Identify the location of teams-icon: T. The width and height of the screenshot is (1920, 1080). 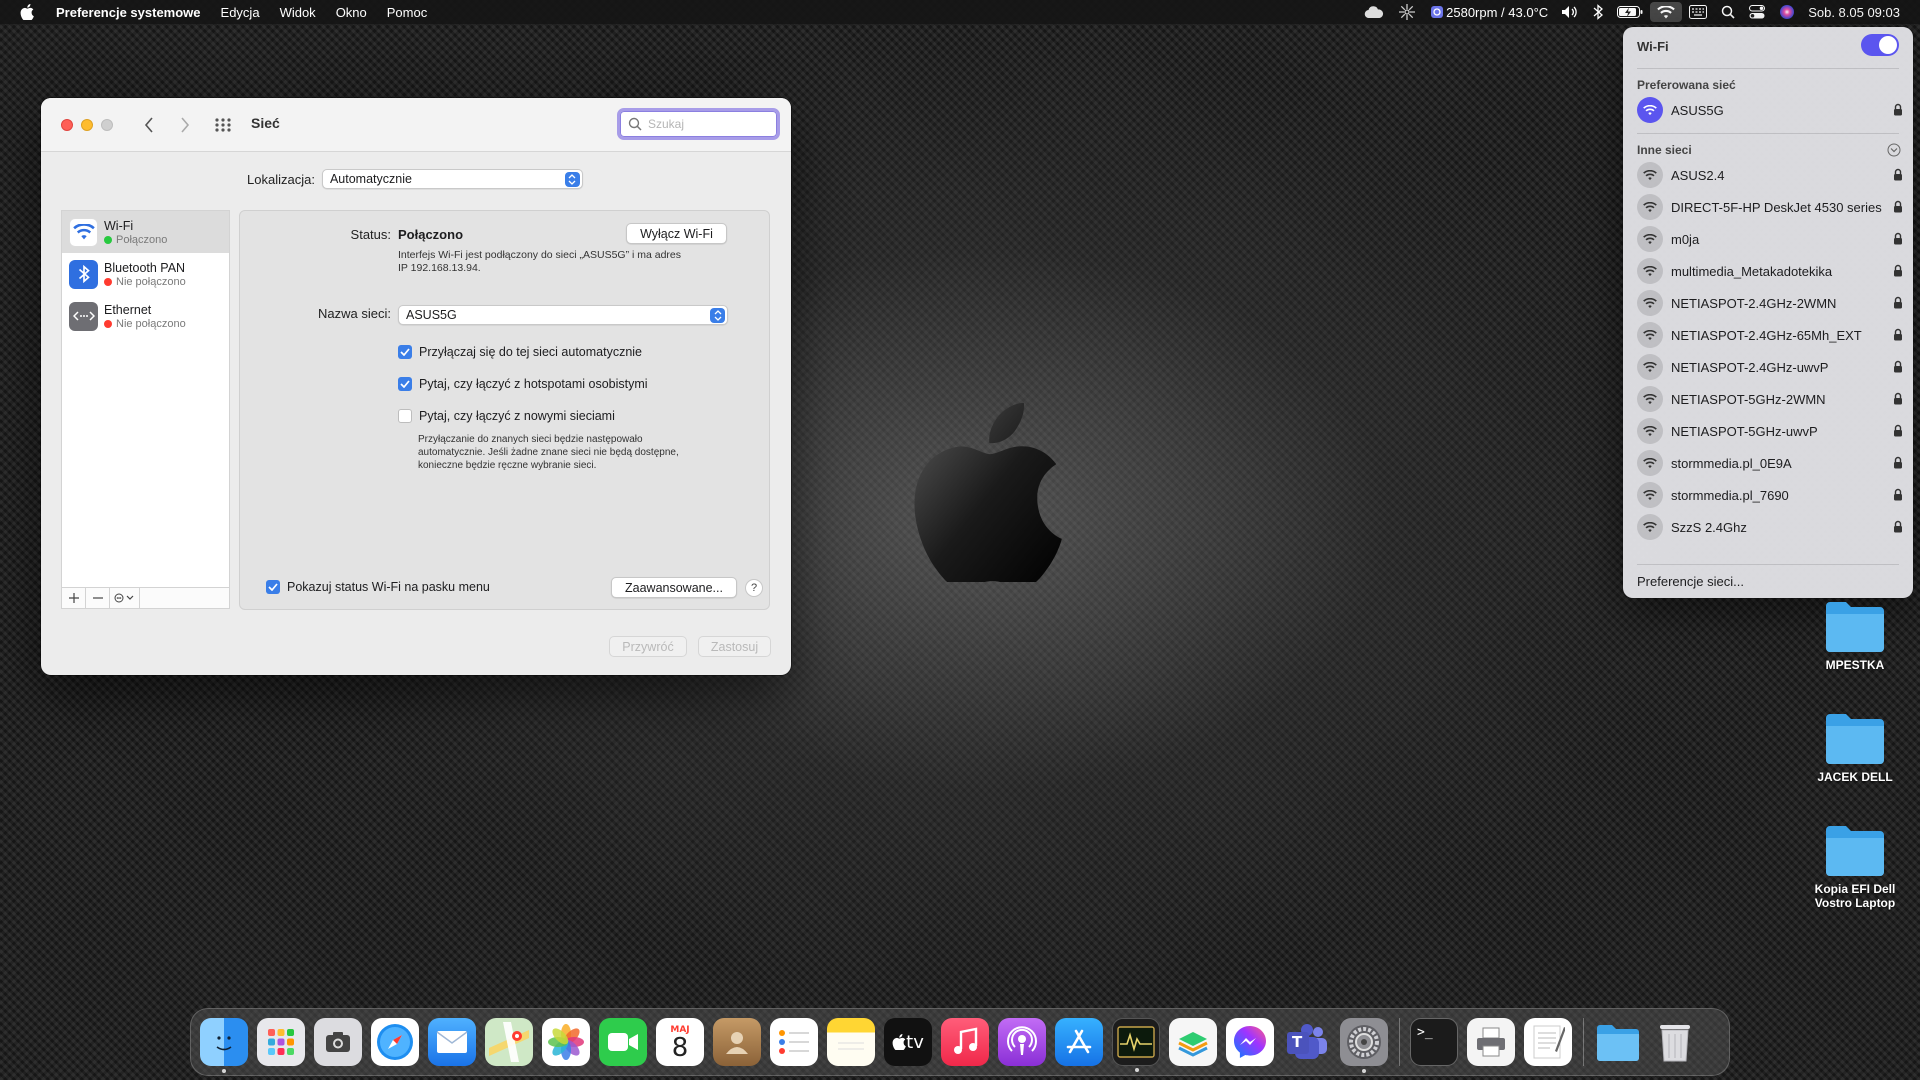
(1307, 1042).